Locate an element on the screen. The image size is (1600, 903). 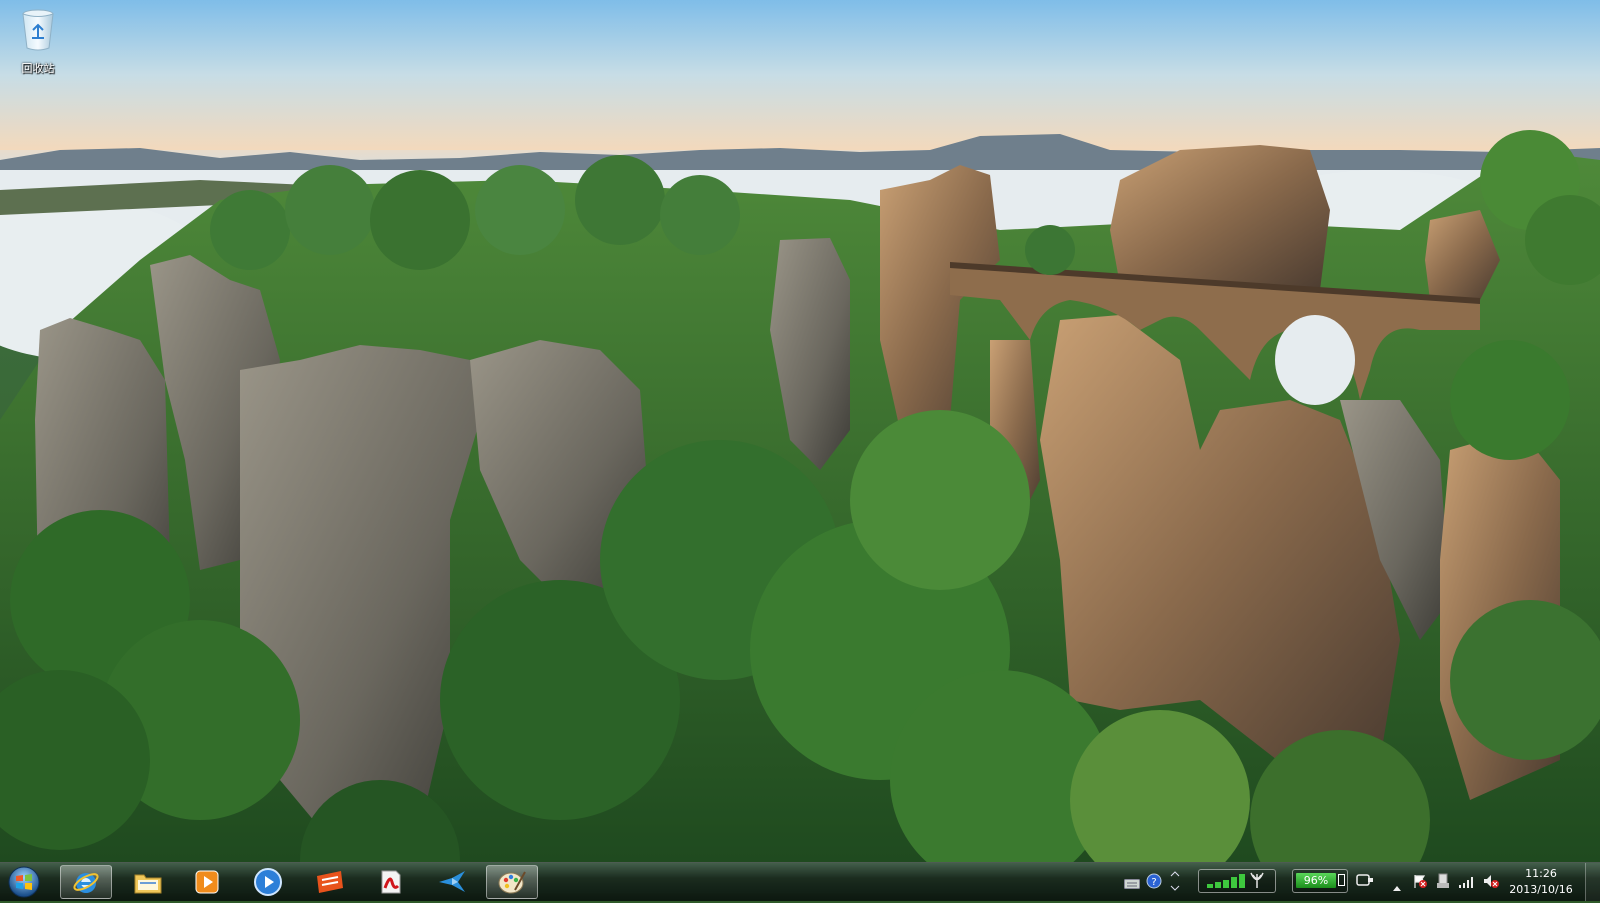
show-hidden-icons-arrow-icon is located at coordinates (1397, 884).